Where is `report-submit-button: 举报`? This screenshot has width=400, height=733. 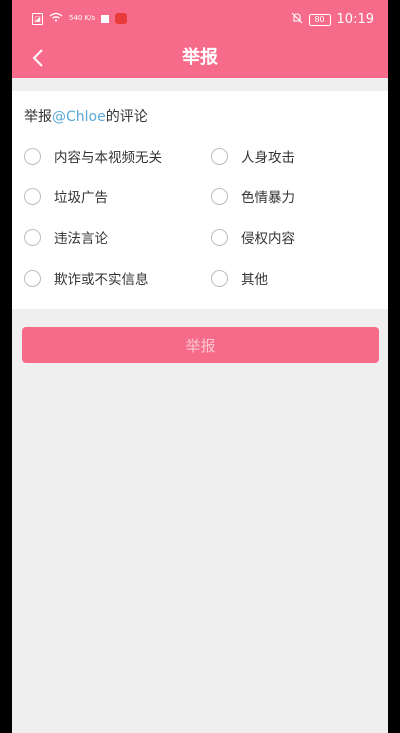 report-submit-button: 举报 is located at coordinates (200, 345).